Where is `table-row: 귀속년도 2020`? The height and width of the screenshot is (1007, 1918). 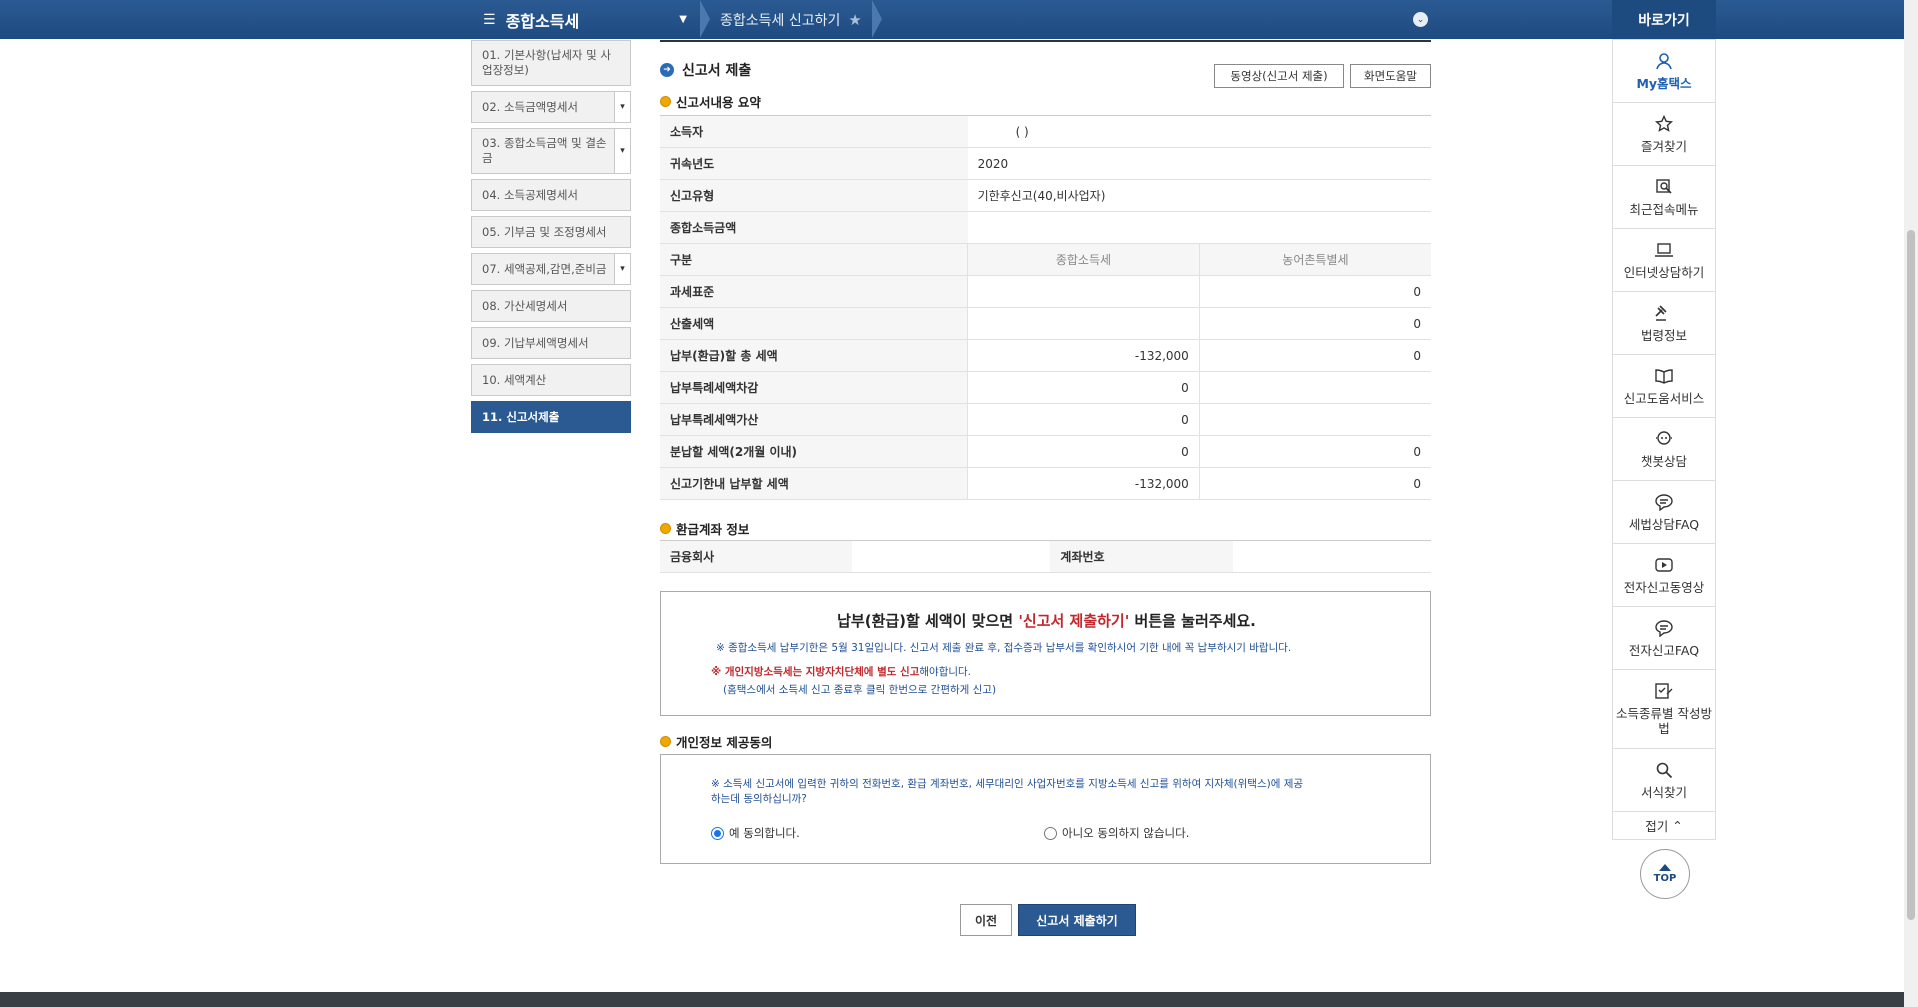
table-row: 귀속년도 2020 is located at coordinates (1045, 163).